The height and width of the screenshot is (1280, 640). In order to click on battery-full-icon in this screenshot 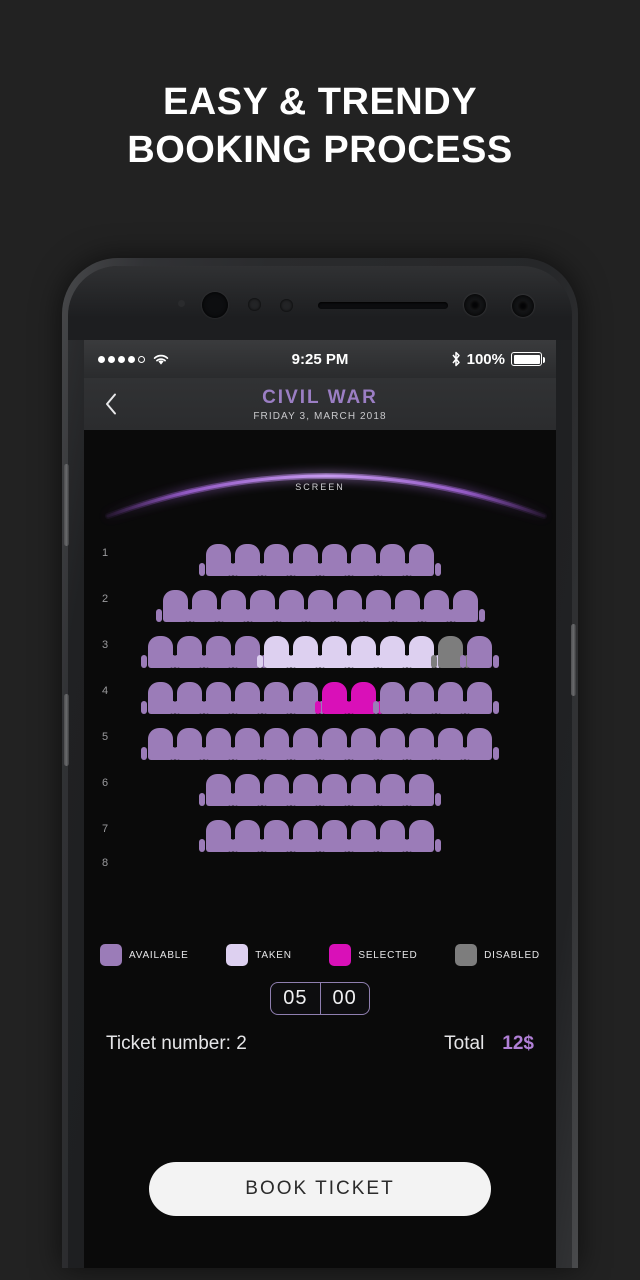, I will do `click(528, 359)`.